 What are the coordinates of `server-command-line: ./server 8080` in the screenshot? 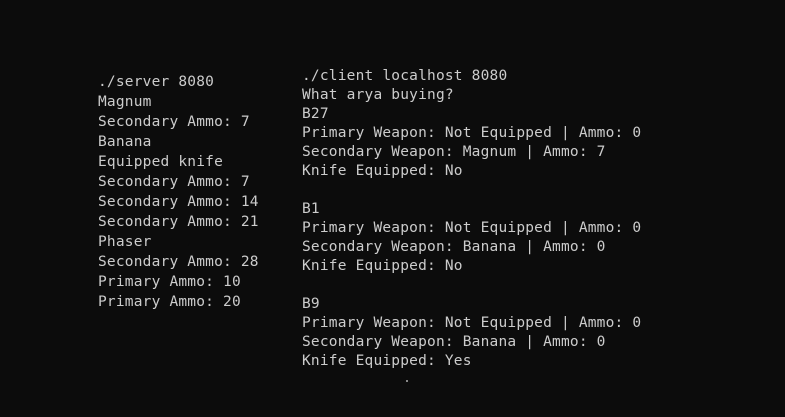 It's located at (156, 82).